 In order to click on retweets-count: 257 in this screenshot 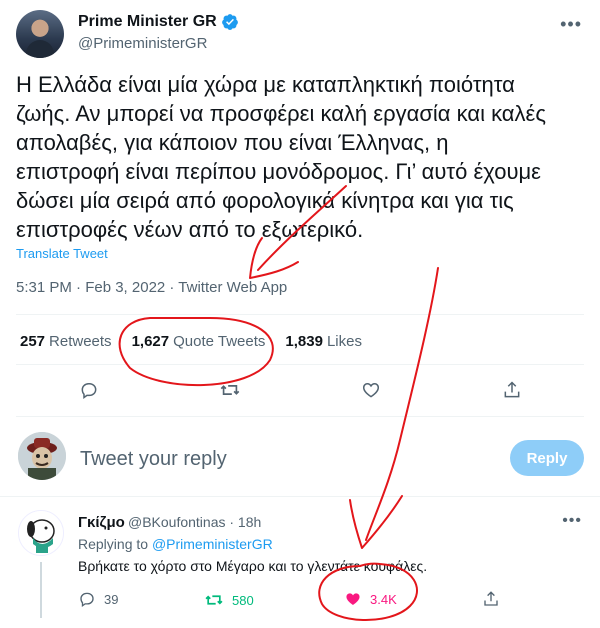, I will do `click(33, 341)`.